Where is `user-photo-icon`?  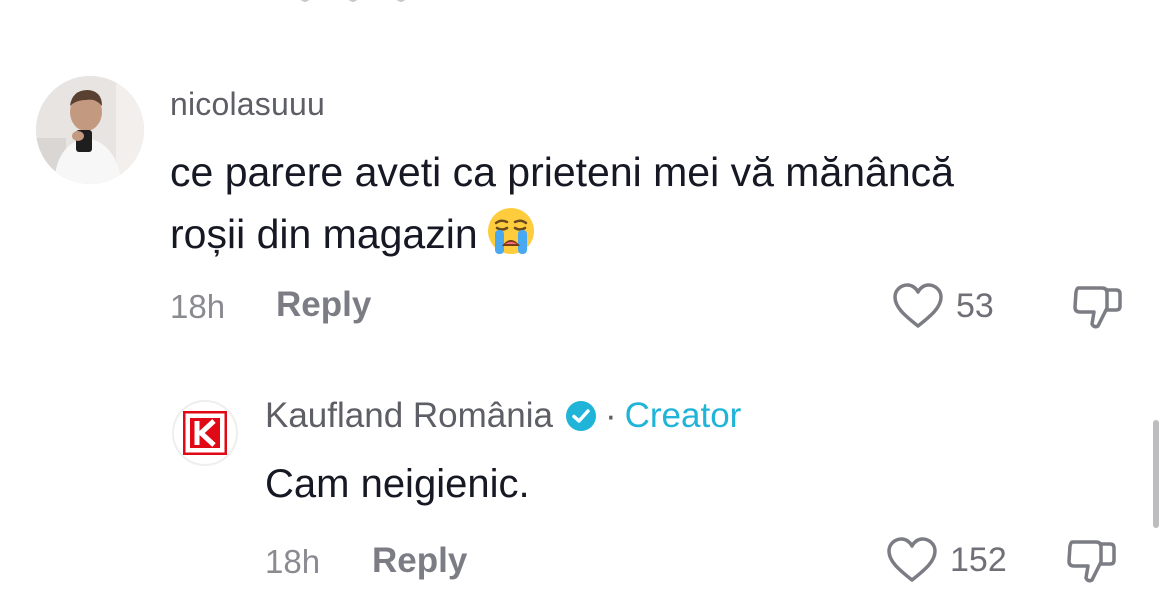
user-photo-icon is located at coordinates (90, 130).